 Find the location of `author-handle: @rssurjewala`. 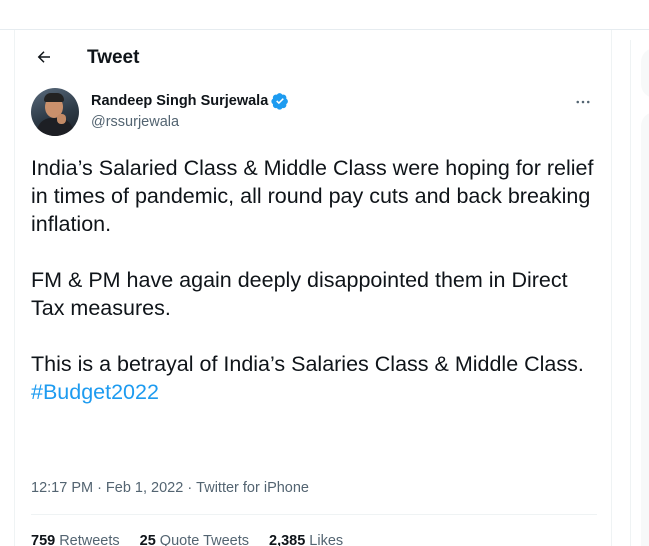

author-handle: @rssurjewala is located at coordinates (135, 122).